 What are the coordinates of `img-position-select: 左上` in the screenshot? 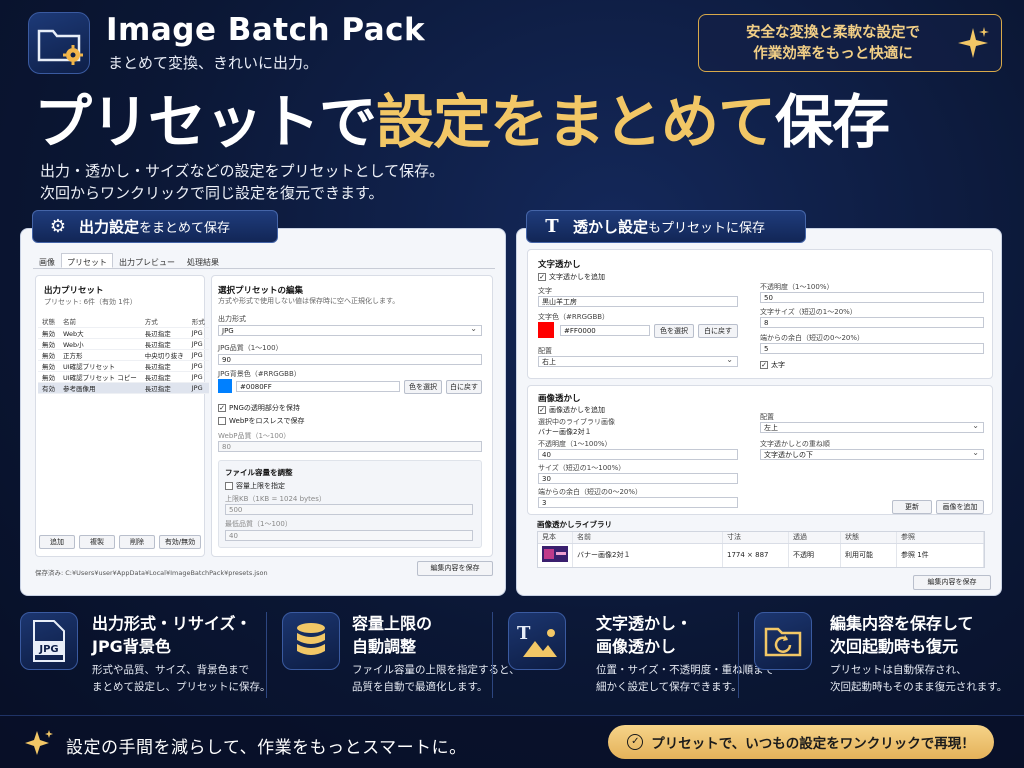 It's located at (872, 427).